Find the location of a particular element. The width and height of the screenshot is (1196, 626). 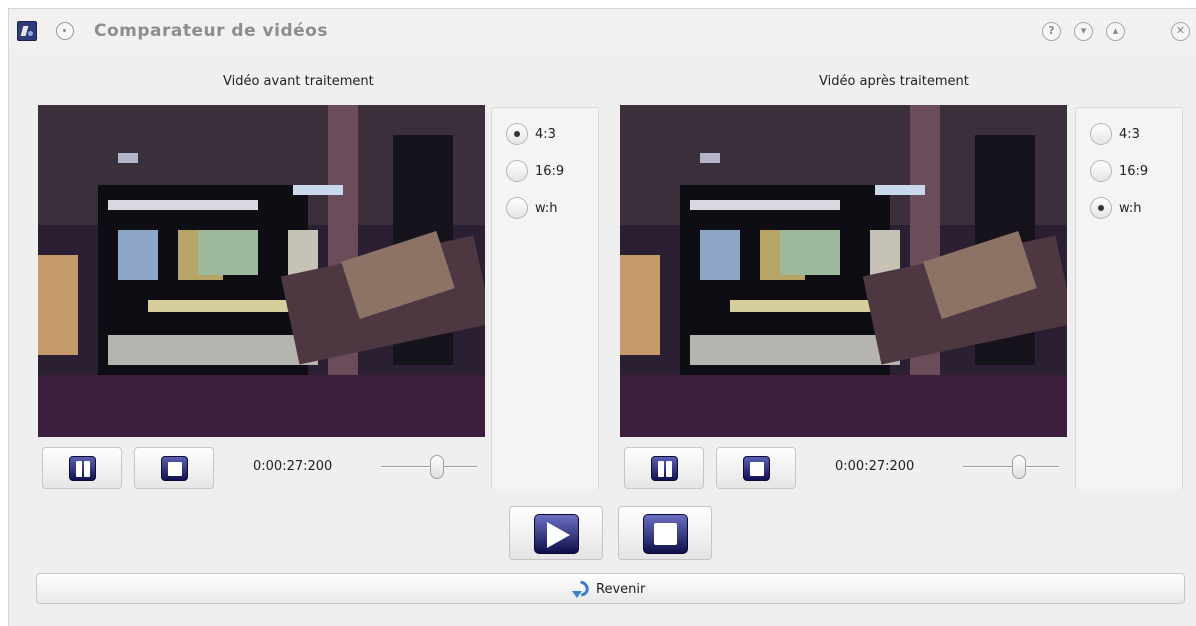

left-ratio-option: 16:9 is located at coordinates (535, 171).